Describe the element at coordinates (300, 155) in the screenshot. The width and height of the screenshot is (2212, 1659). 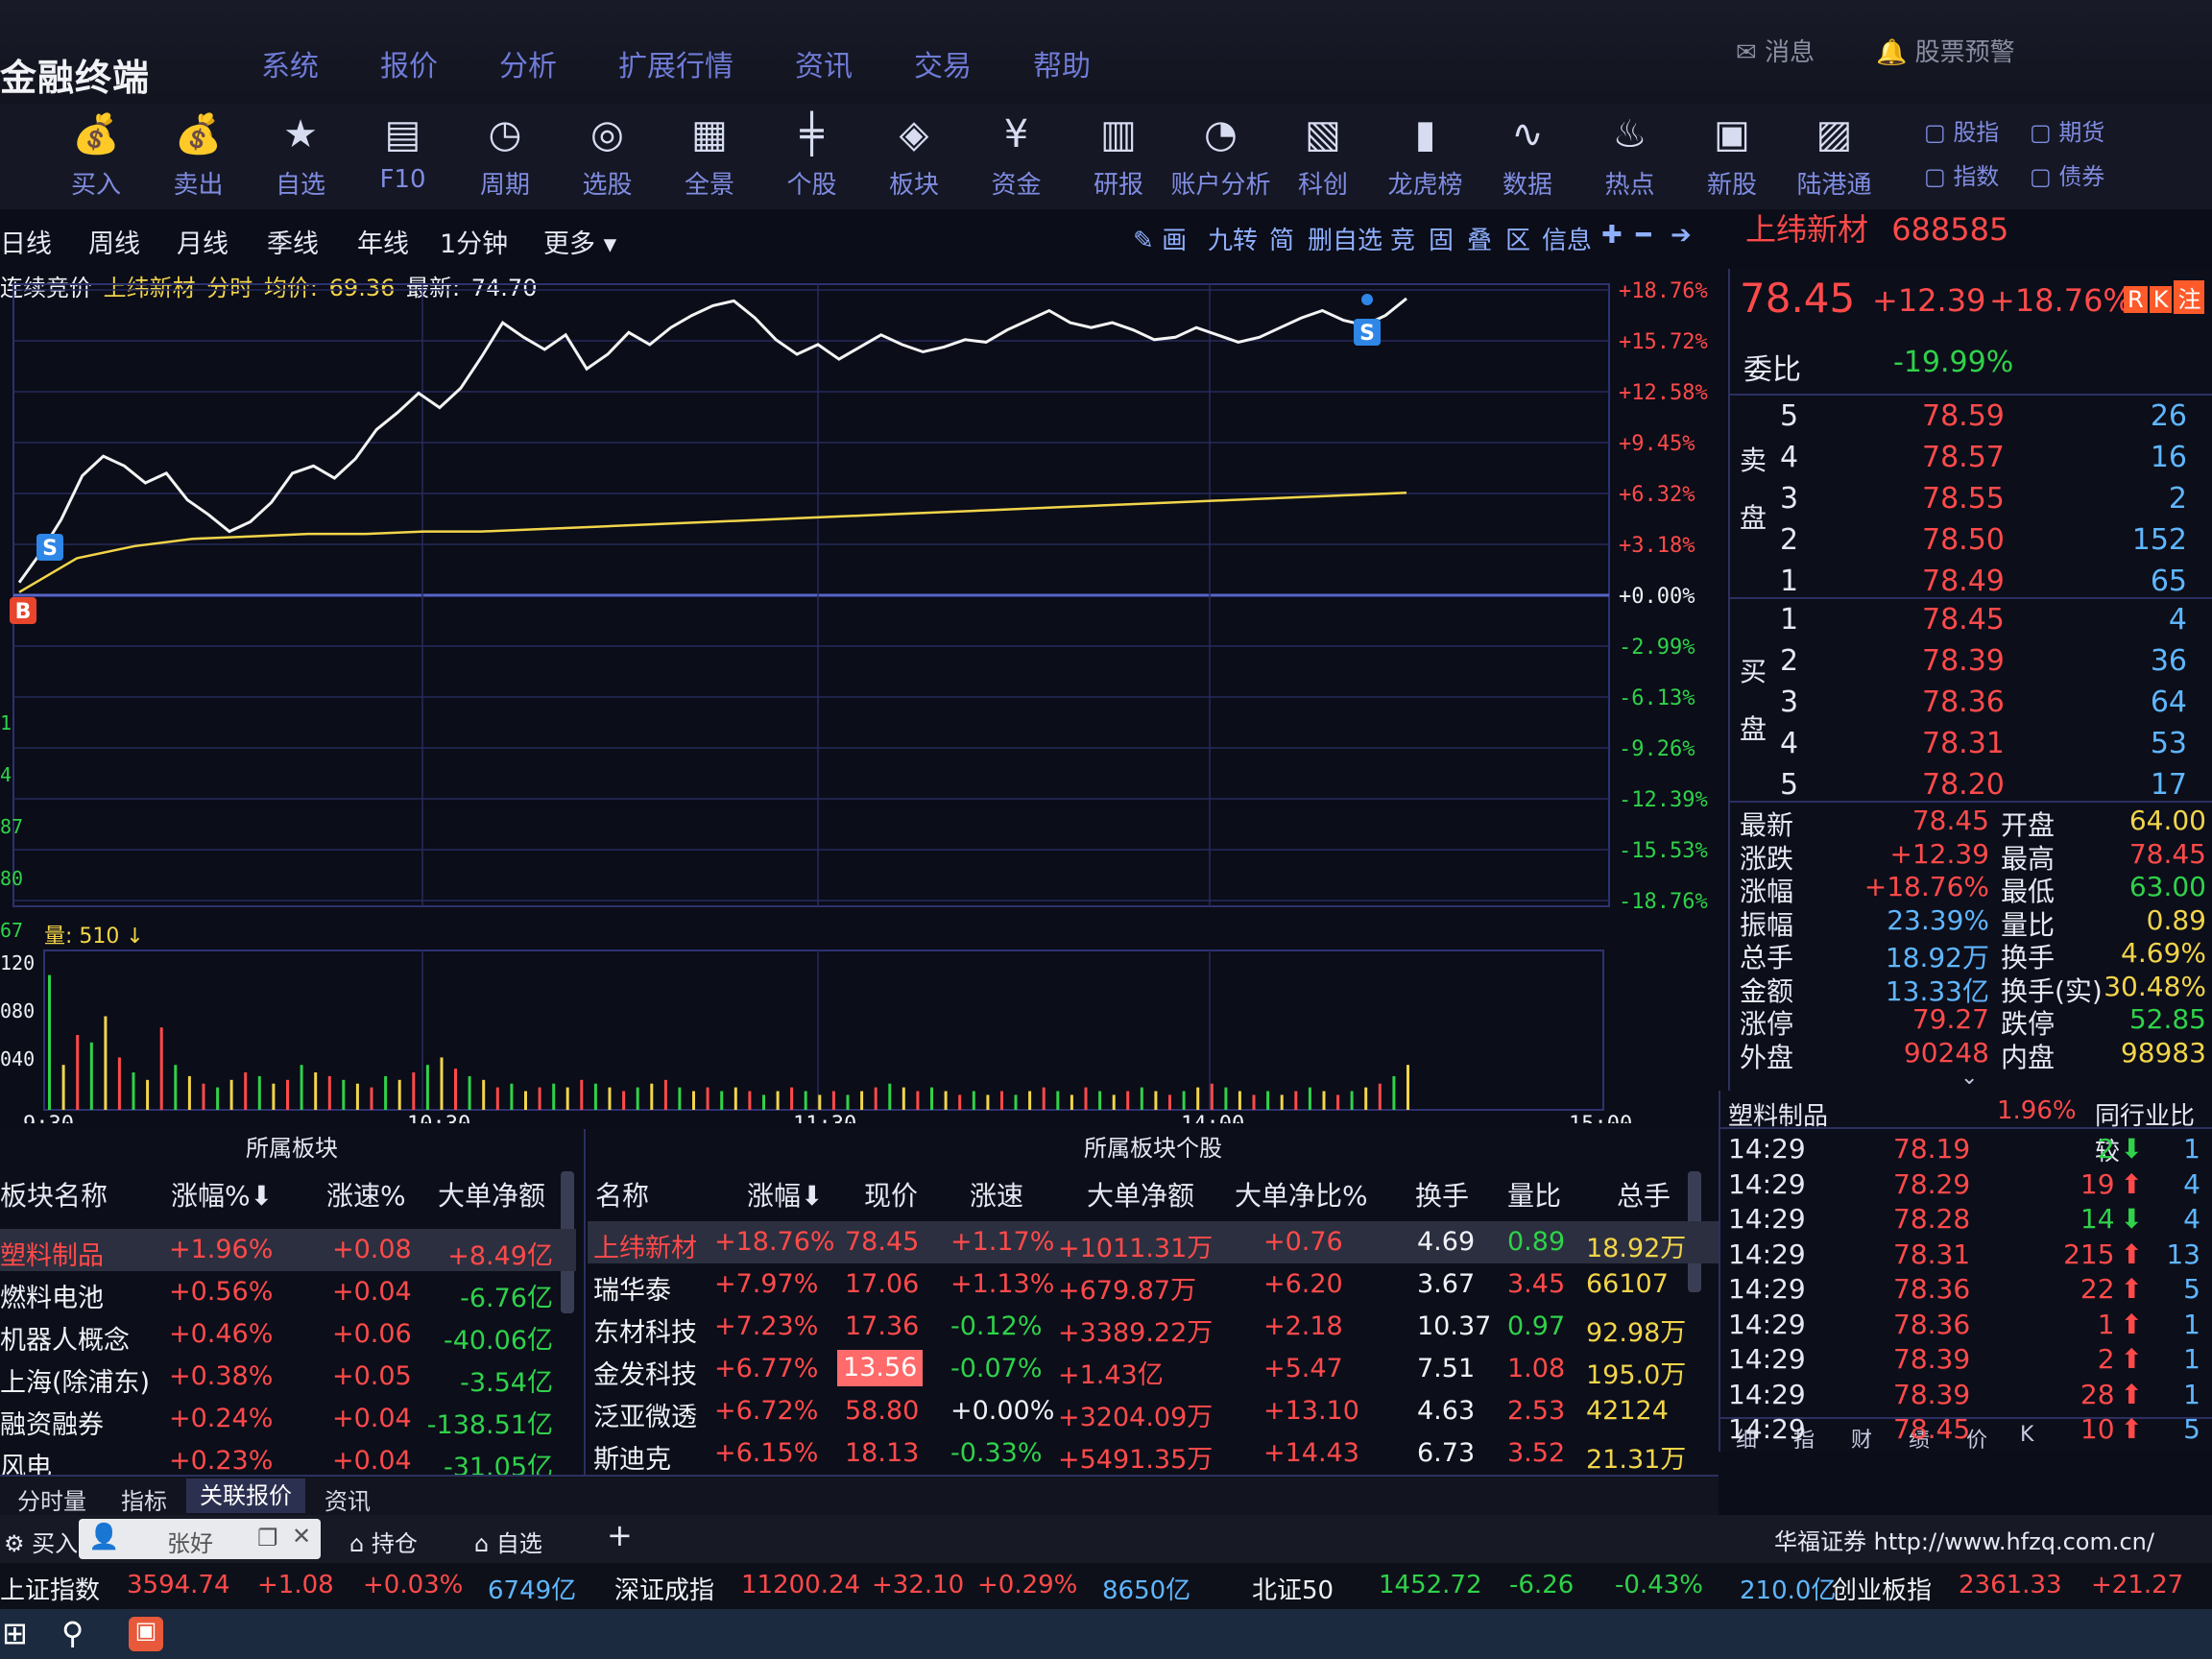
I see `toolbar-star-button: ★ 自选` at that location.